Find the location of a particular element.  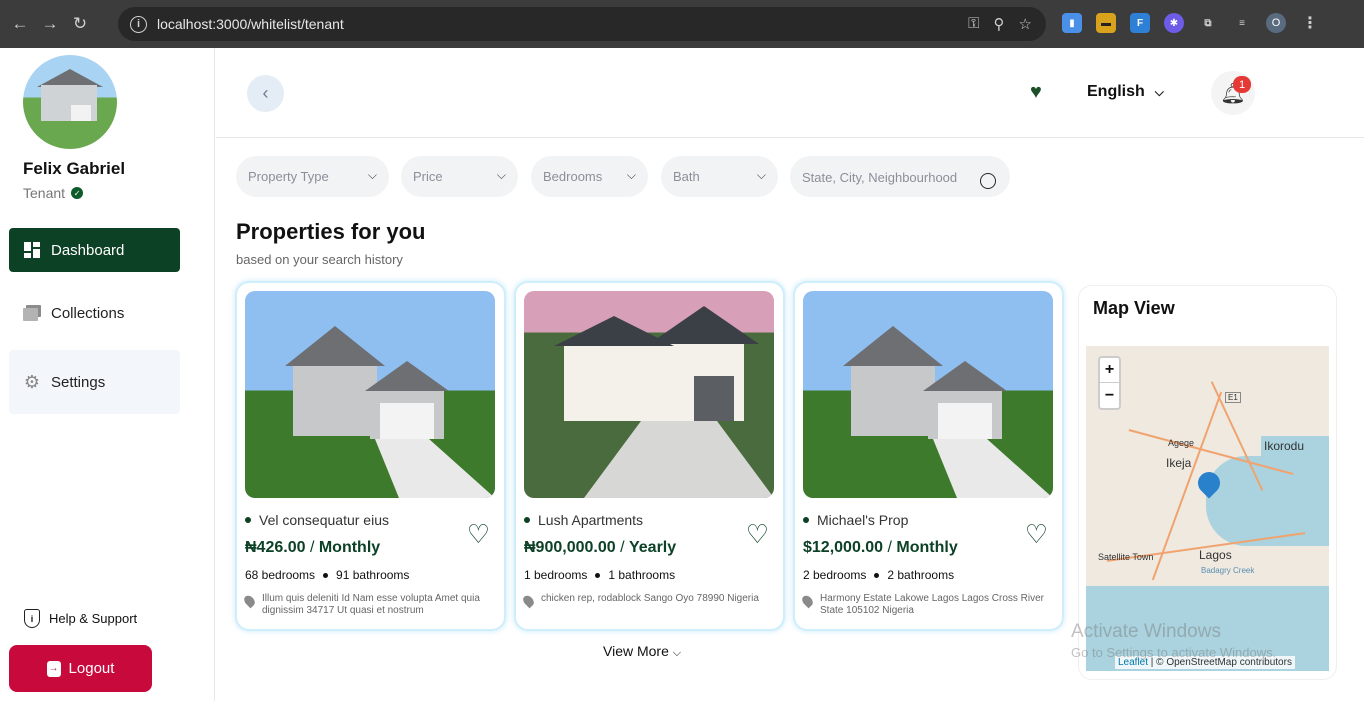

filter-property-type: Property Type ⌵ is located at coordinates (312, 176).